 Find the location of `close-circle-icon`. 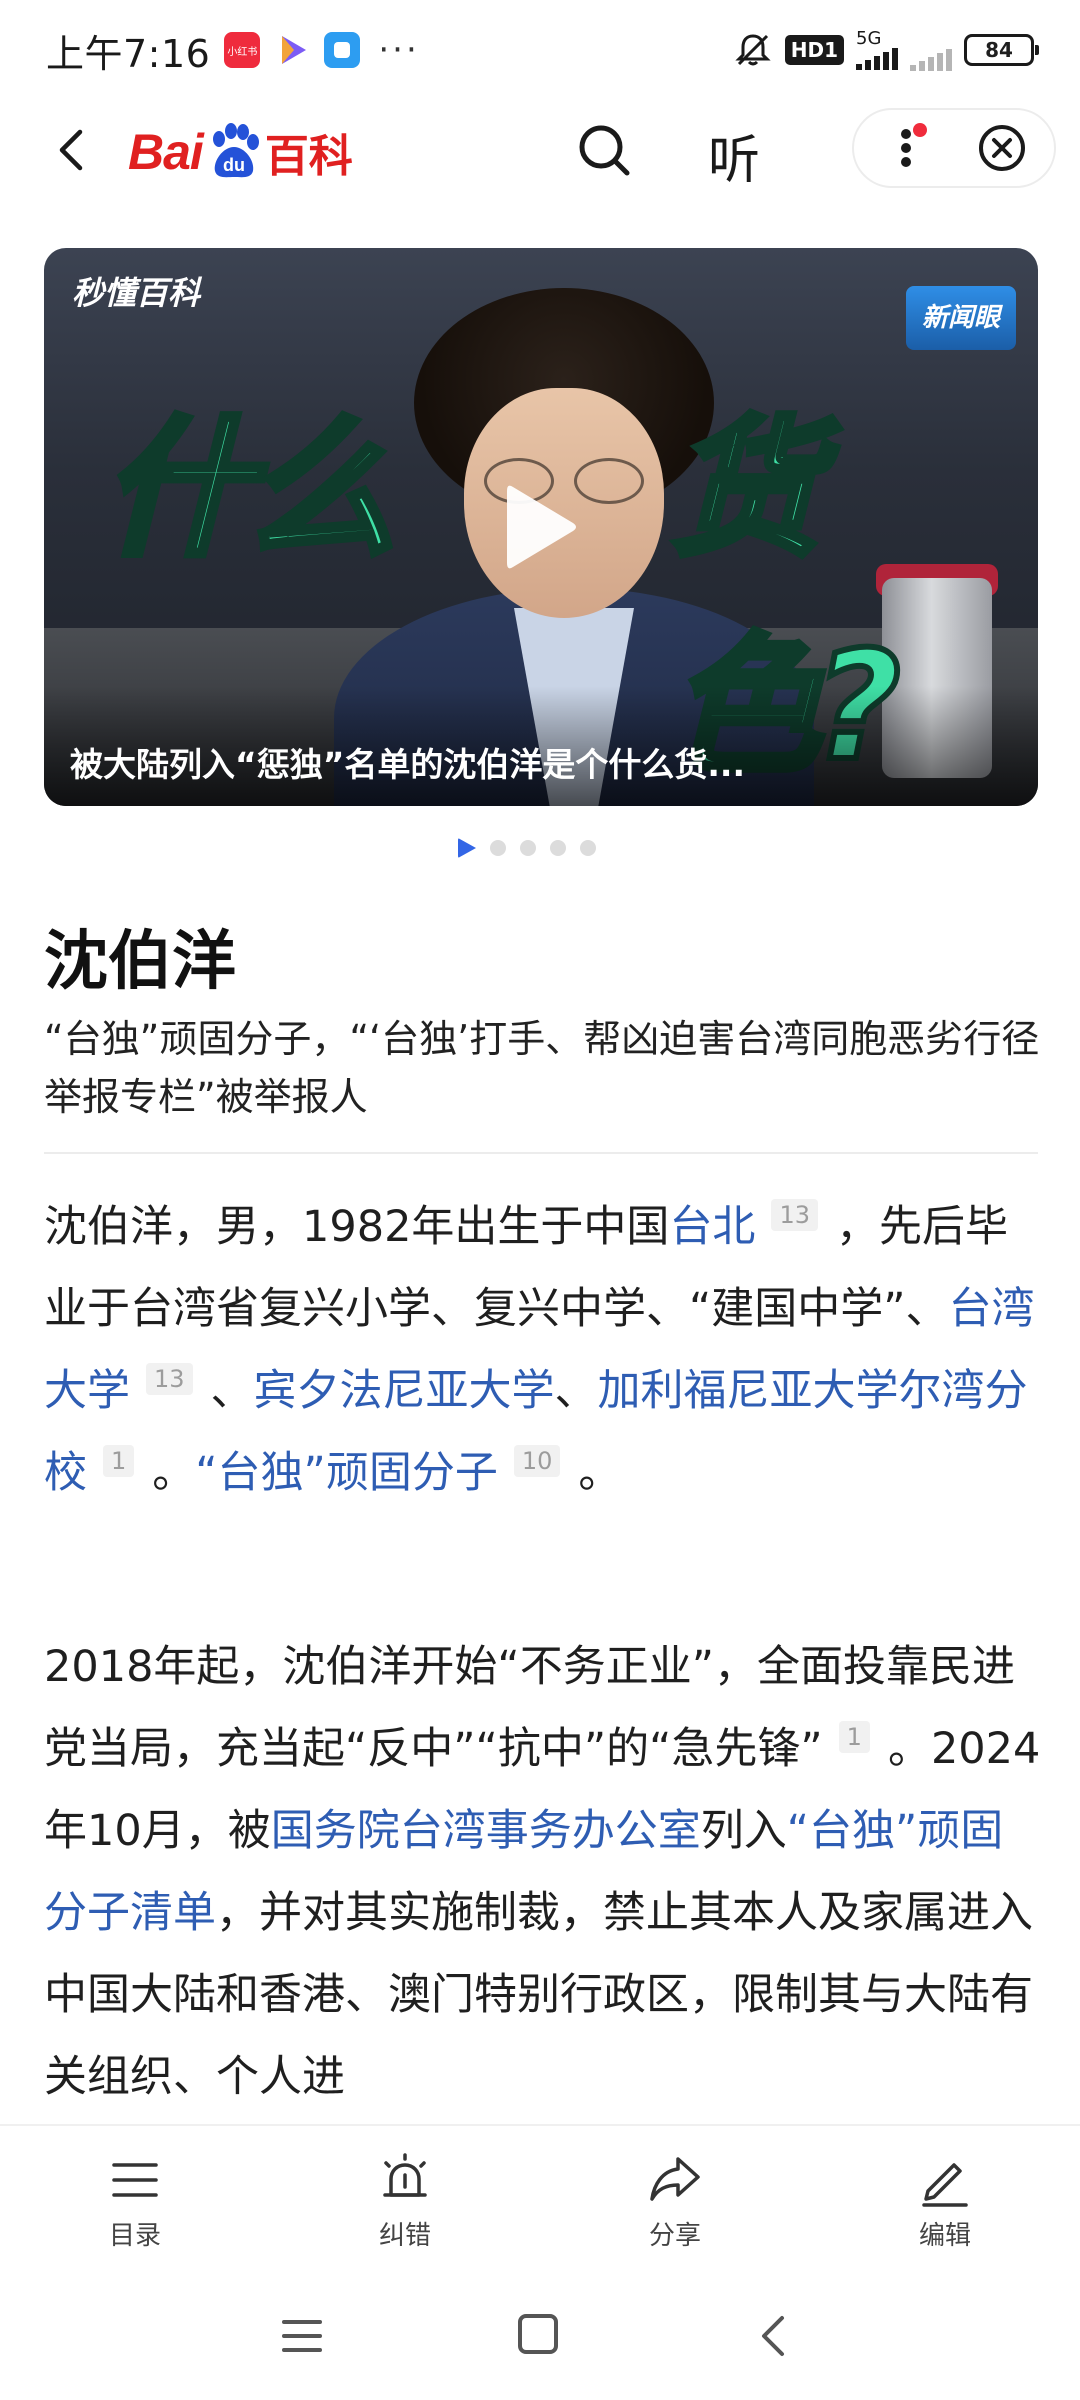

close-circle-icon is located at coordinates (1002, 148).